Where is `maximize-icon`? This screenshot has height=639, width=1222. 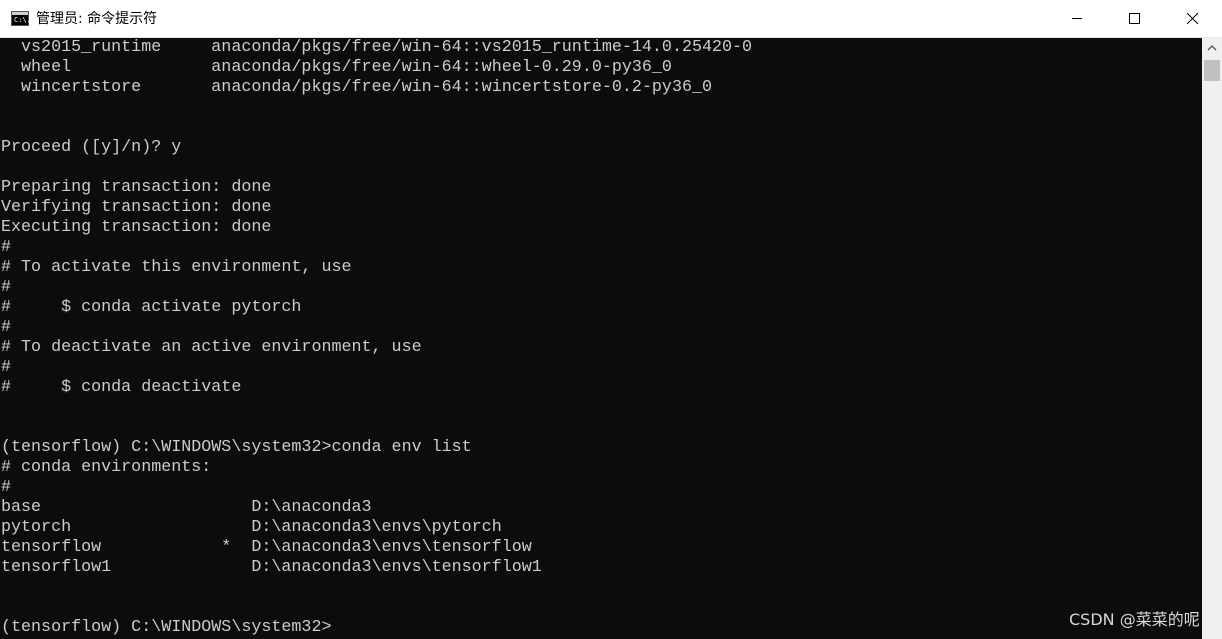
maximize-icon is located at coordinates (1134, 18).